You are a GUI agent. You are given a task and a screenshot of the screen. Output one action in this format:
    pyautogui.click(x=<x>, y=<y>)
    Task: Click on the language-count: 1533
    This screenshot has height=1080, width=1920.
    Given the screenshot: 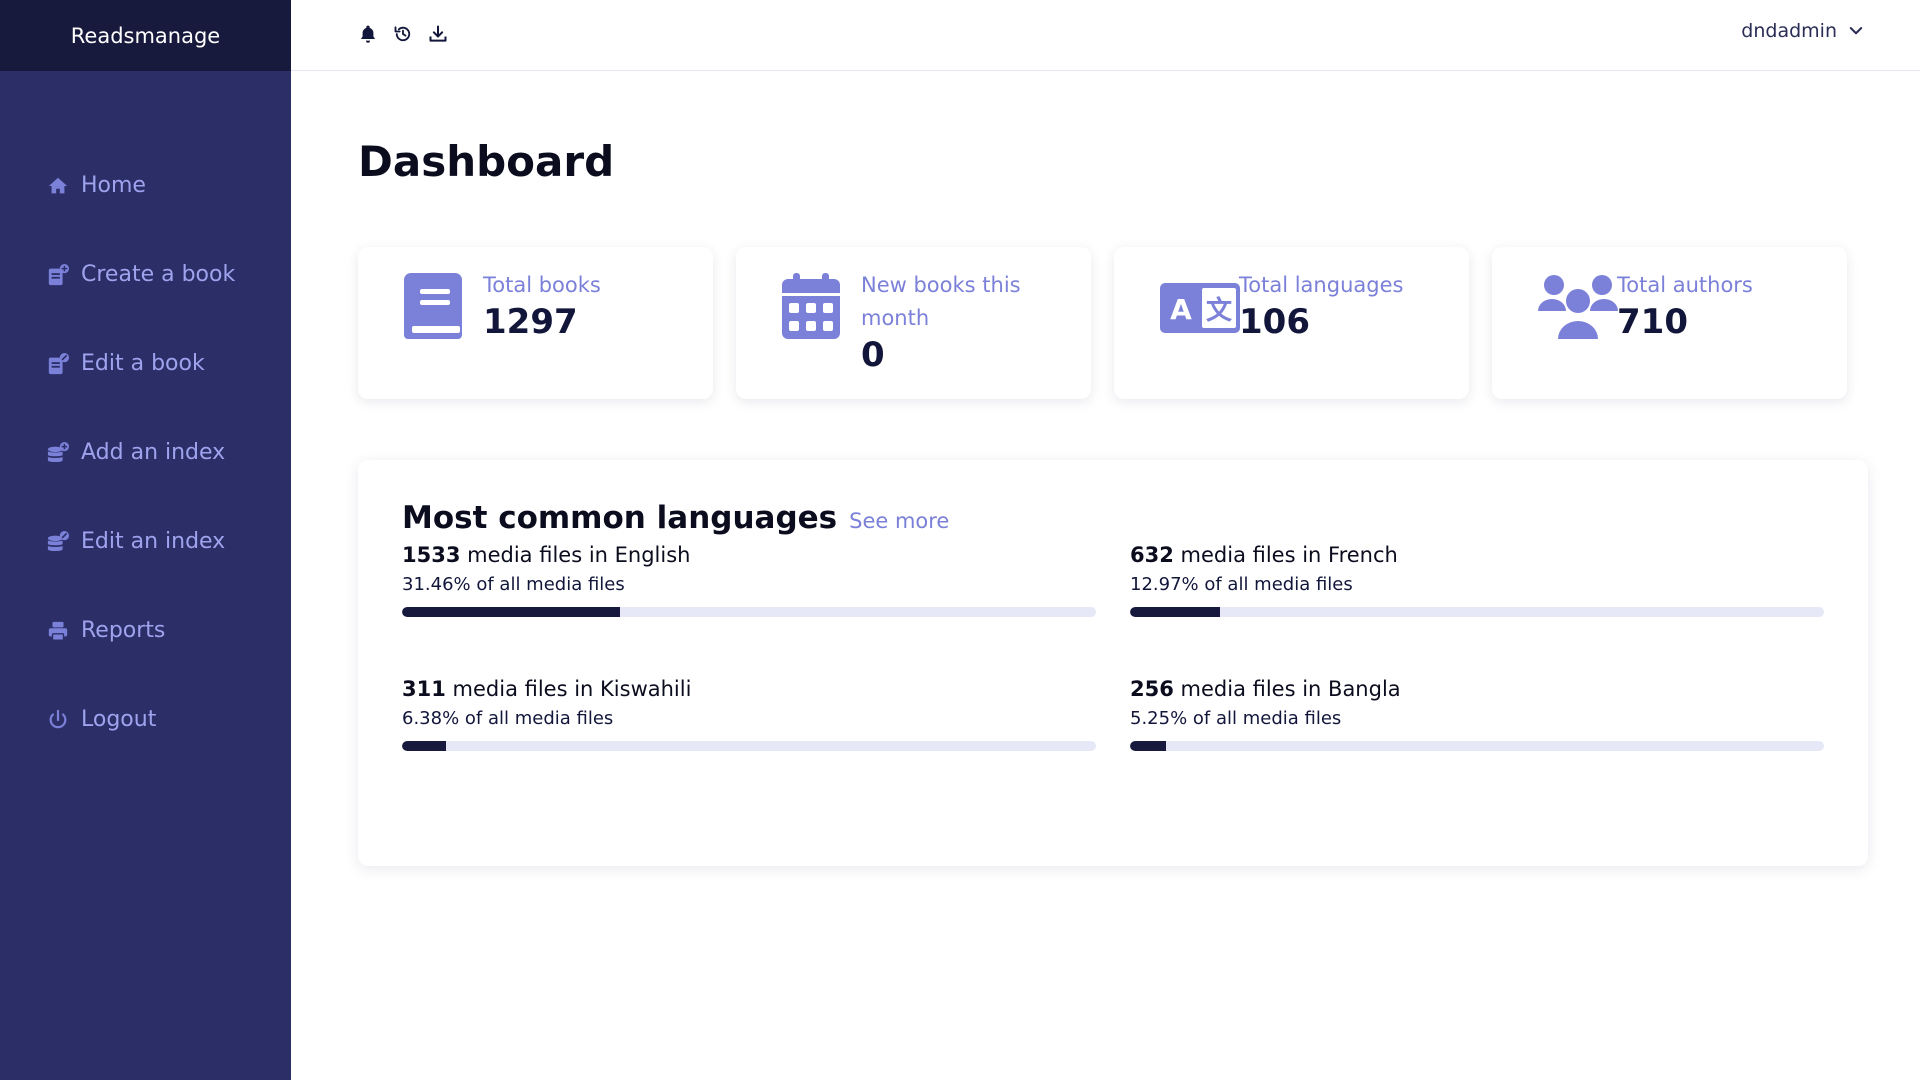 What is the action you would take?
    pyautogui.click(x=431, y=555)
    